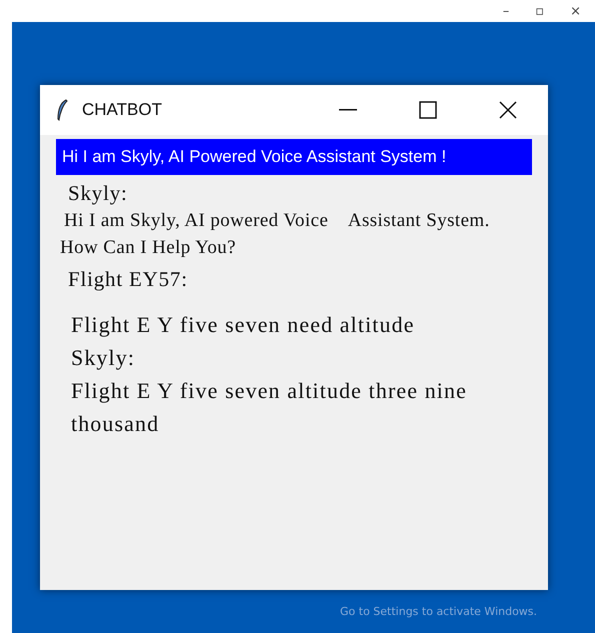 The width and height of the screenshot is (595, 633). What do you see at coordinates (294, 157) in the screenshot?
I see `welcome-banner: Hi I am Skyly, AI Powered Voice Assistant System !` at bounding box center [294, 157].